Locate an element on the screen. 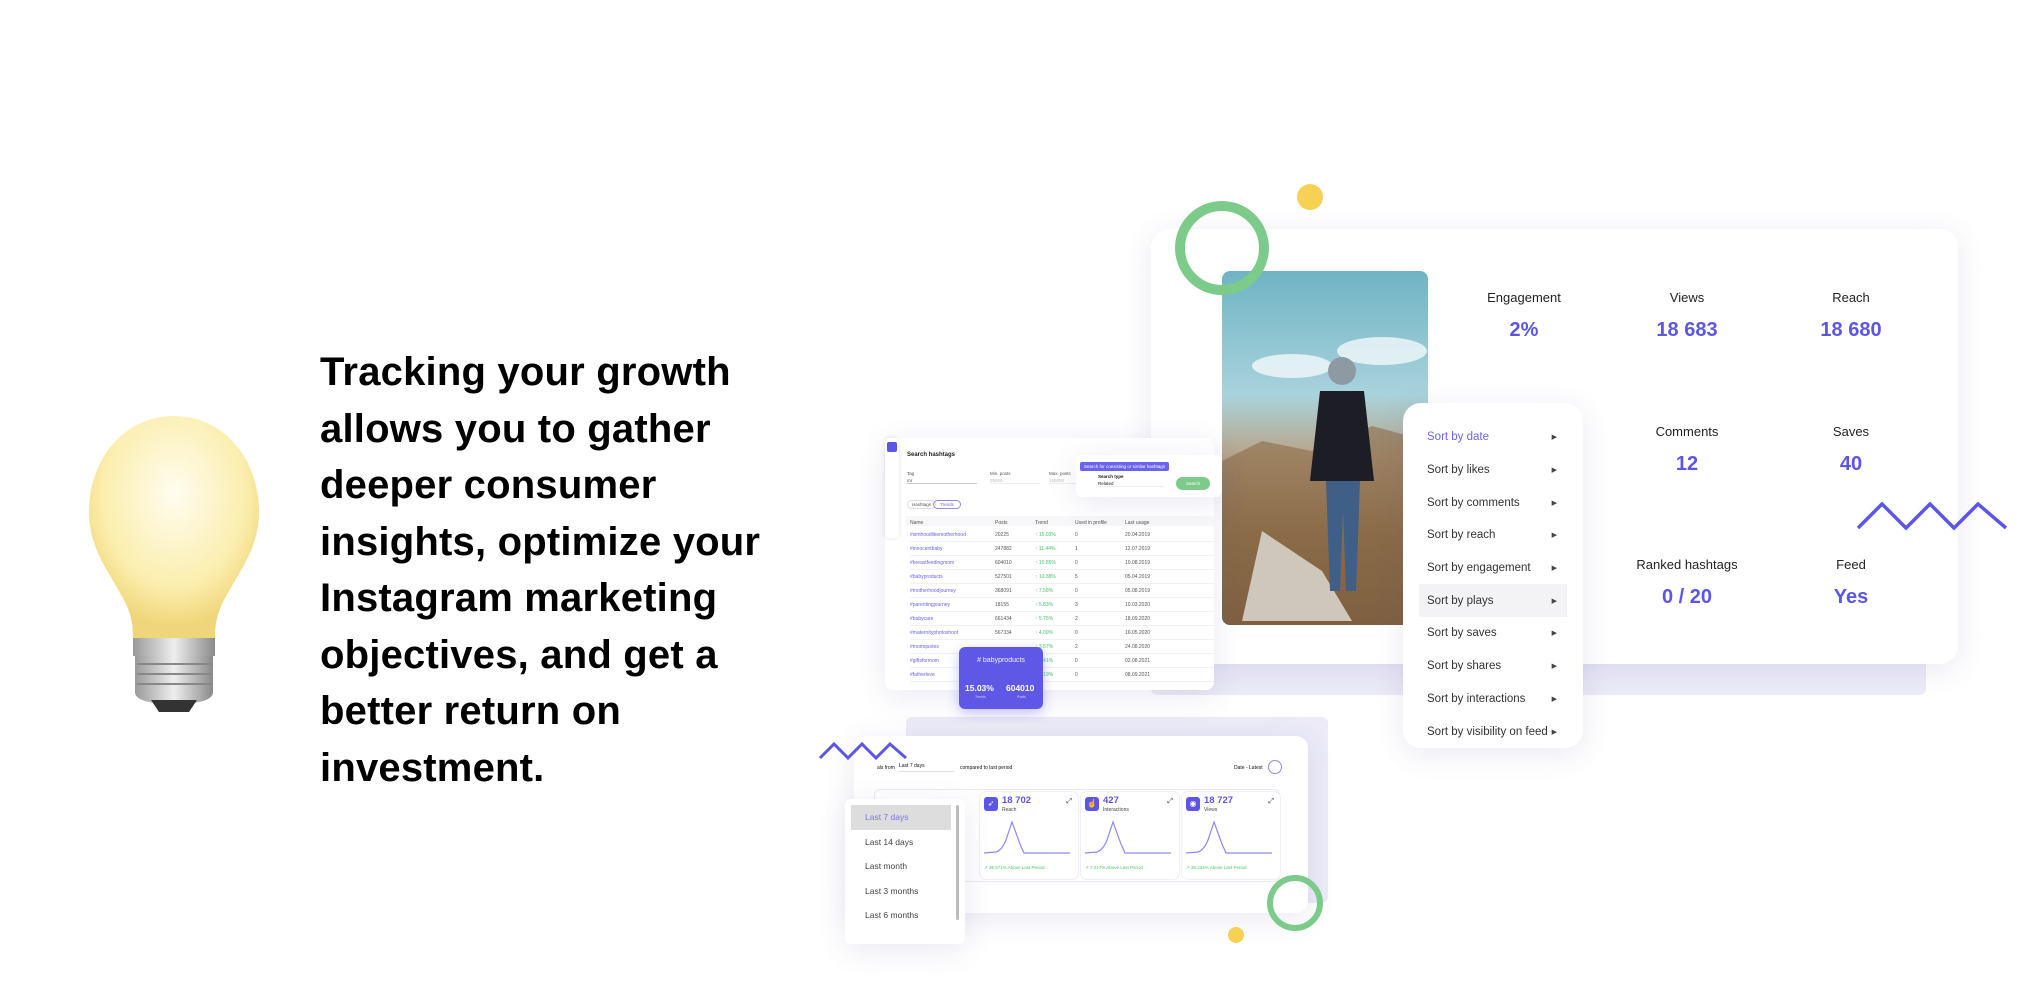 Image resolution: width=2040 pixels, height=990 pixels. period-select: Last 7 days is located at coordinates (926, 767).